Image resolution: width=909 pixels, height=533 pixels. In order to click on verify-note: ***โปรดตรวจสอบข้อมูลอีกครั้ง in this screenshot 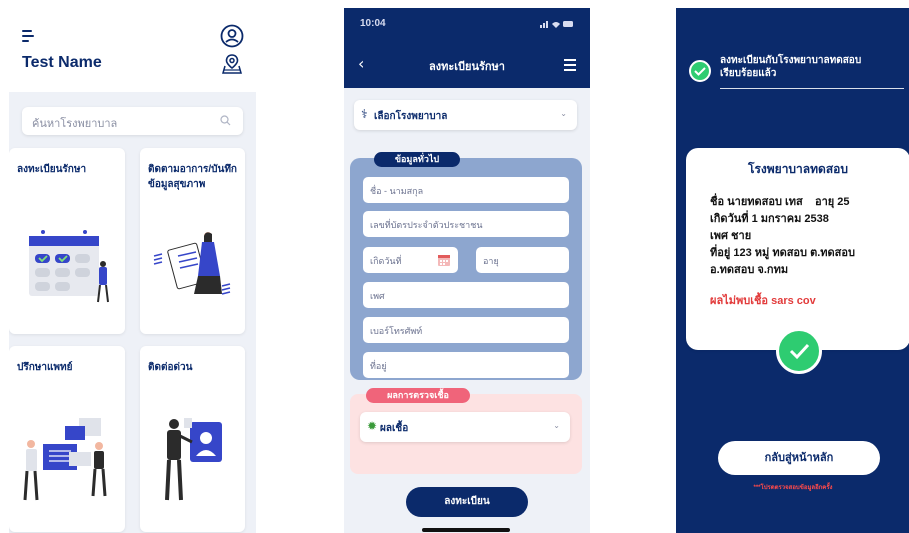, I will do `click(793, 488)`.